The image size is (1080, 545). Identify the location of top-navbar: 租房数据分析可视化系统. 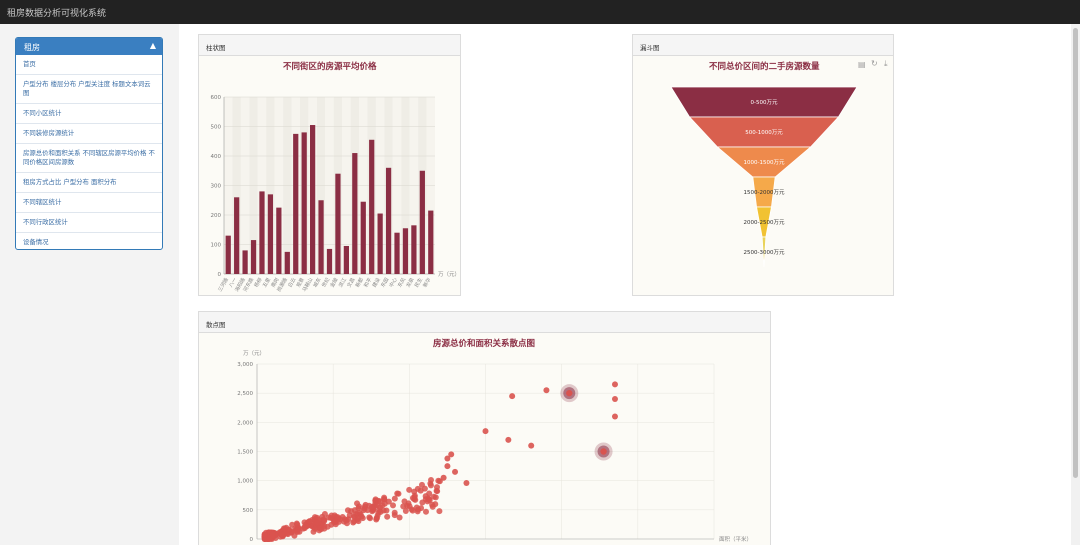
(540, 12).